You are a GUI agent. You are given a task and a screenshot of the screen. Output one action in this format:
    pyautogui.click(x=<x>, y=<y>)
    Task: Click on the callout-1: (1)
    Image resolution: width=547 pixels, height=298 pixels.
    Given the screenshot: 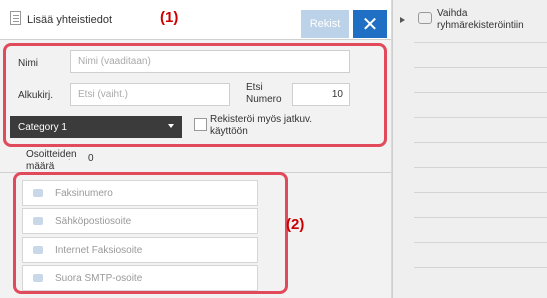 What is the action you would take?
    pyautogui.click(x=169, y=17)
    